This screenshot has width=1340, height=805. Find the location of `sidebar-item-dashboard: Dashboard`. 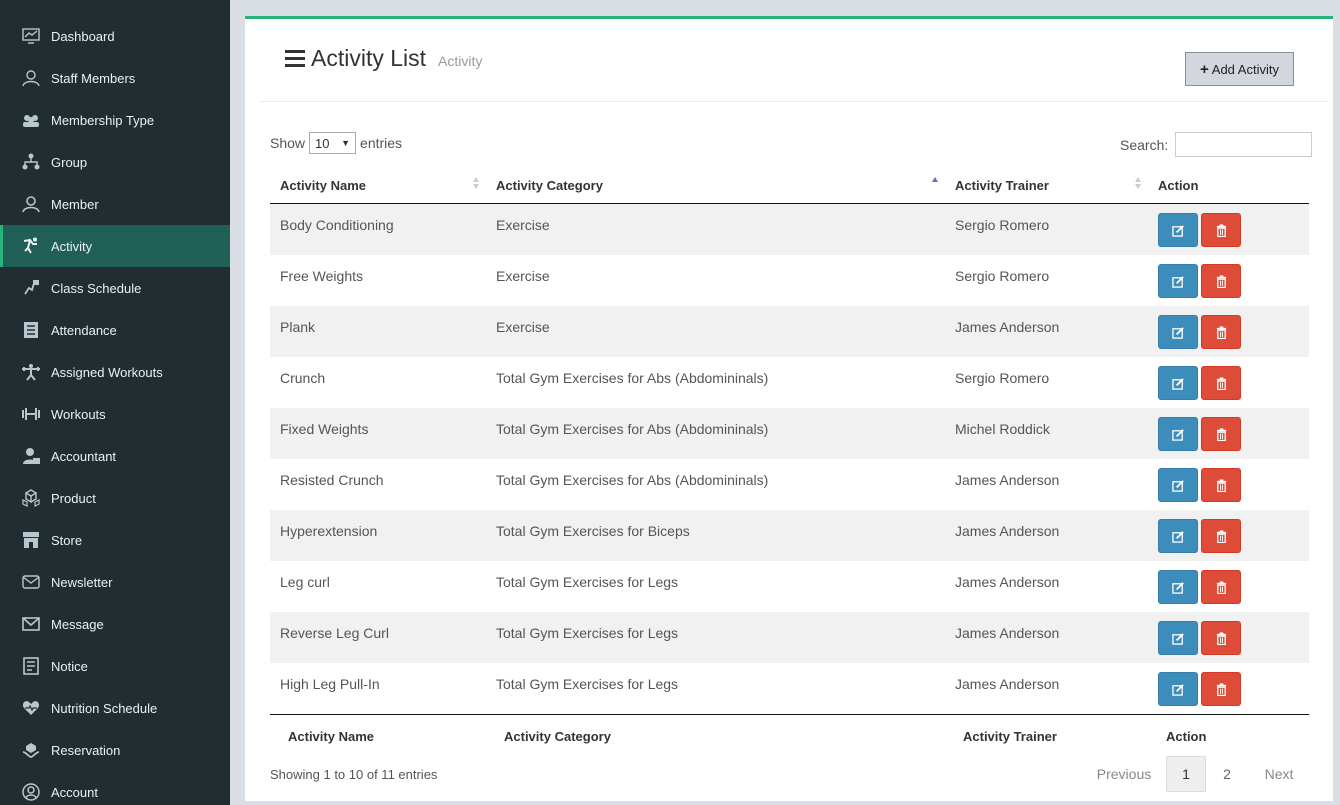

sidebar-item-dashboard: Dashboard is located at coordinates (115, 36).